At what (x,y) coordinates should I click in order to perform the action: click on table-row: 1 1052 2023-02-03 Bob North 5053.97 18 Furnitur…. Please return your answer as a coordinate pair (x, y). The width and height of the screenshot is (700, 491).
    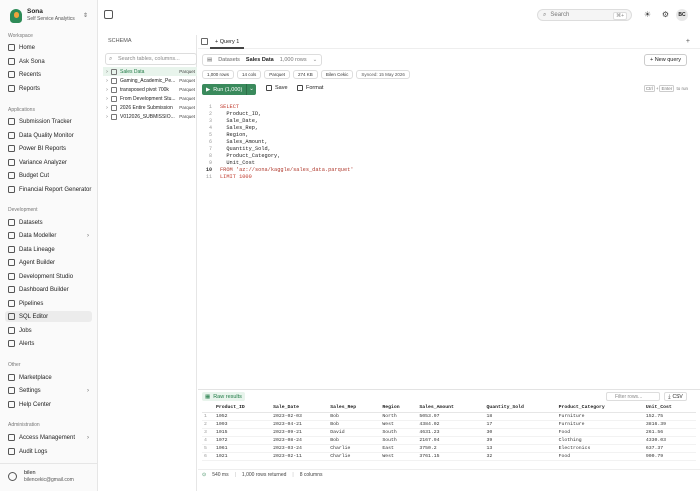
    Looking at the image, I should click on (449, 416).